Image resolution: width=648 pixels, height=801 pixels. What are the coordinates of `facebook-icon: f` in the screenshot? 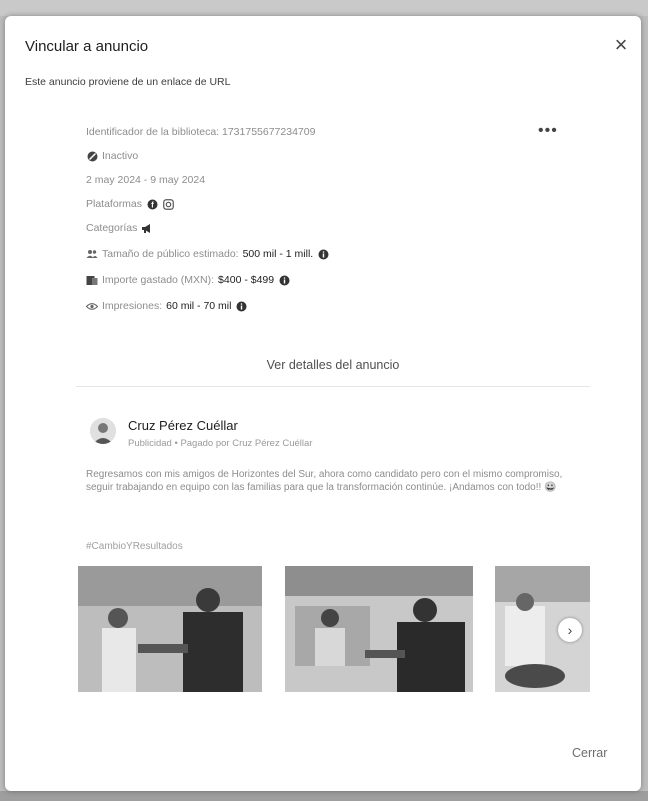 It's located at (152, 204).